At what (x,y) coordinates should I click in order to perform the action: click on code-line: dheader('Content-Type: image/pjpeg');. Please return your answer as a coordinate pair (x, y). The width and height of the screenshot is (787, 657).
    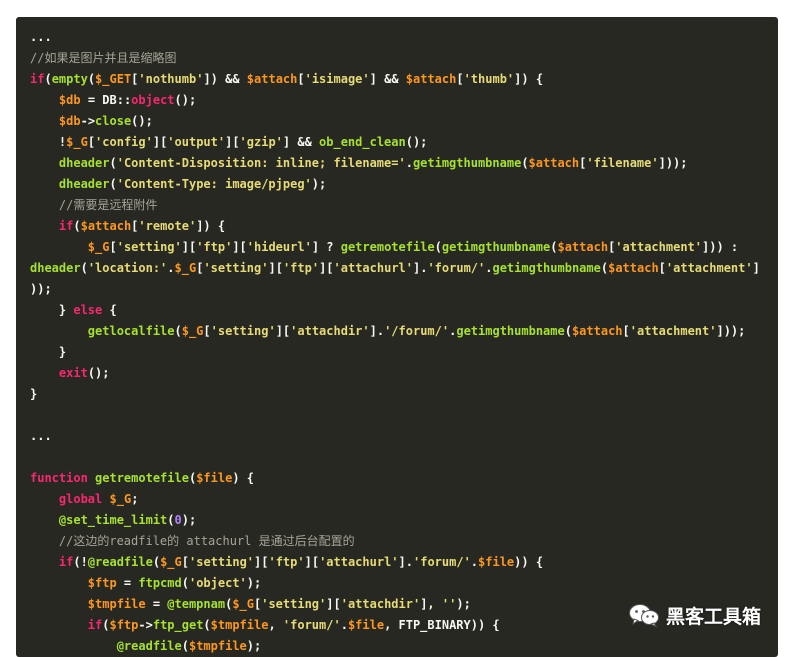
    Looking at the image, I should click on (395, 184).